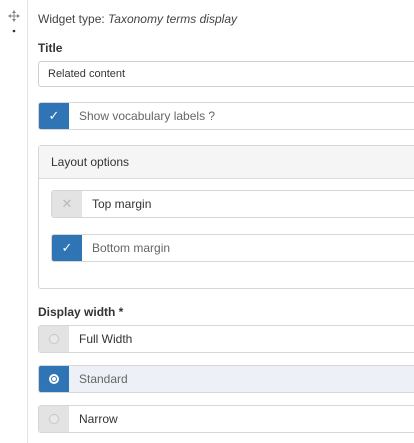 The image size is (414, 443). Describe the element at coordinates (147, 116) in the screenshot. I see `show-vocabulary-labels-label: Show vocabulary labels ?` at that location.